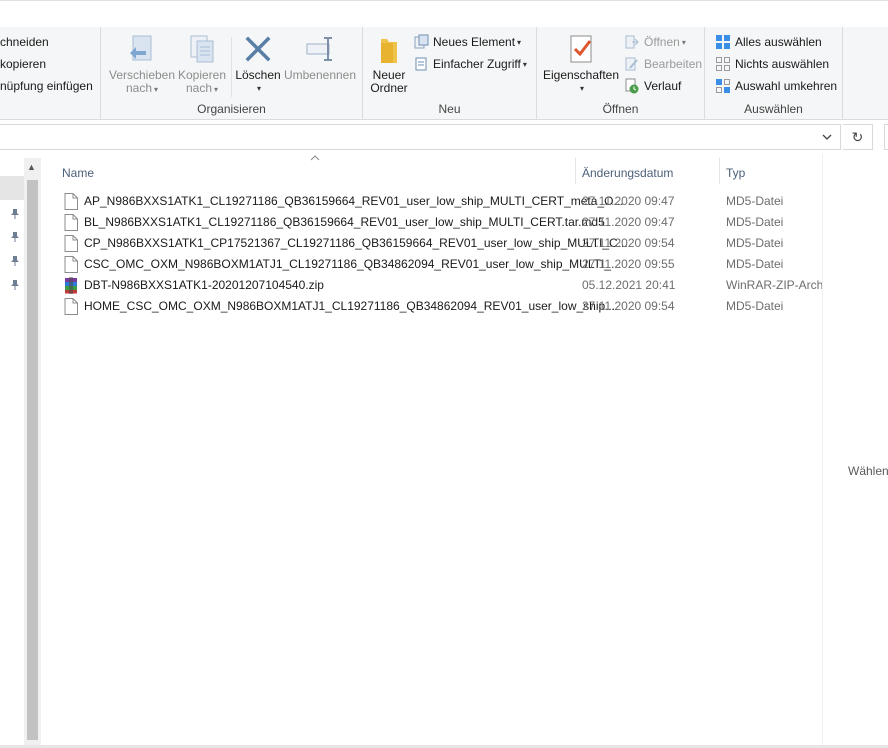 The image size is (888, 748). Describe the element at coordinates (620, 109) in the screenshot. I see `open-group-label: Öffnen` at that location.